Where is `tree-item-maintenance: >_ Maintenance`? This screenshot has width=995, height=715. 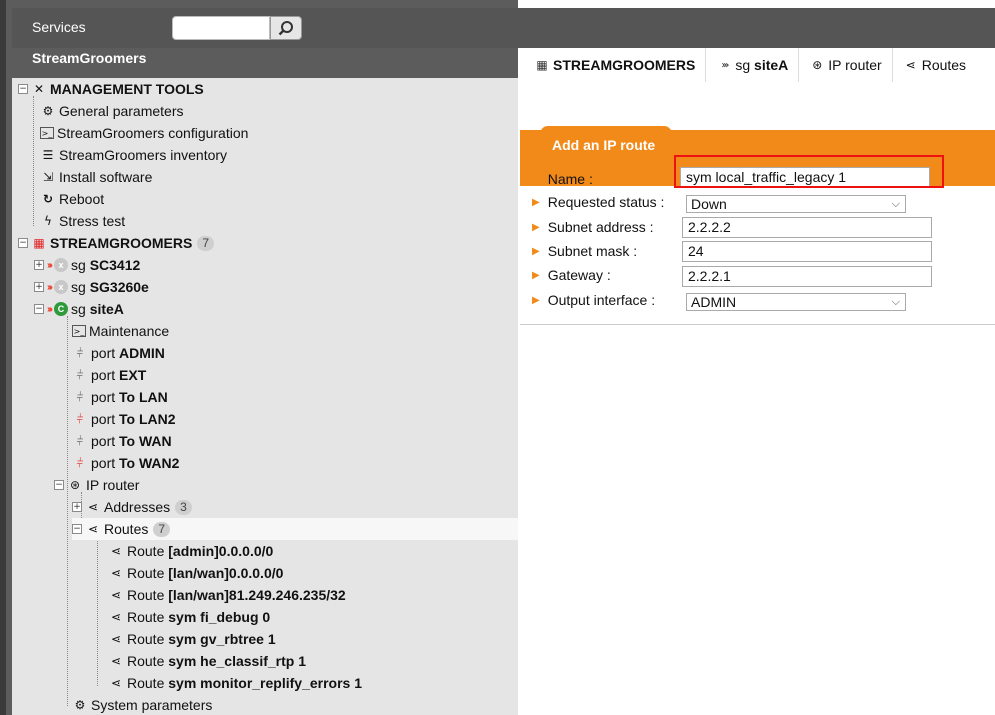 tree-item-maintenance: >_ Maintenance is located at coordinates (120, 331).